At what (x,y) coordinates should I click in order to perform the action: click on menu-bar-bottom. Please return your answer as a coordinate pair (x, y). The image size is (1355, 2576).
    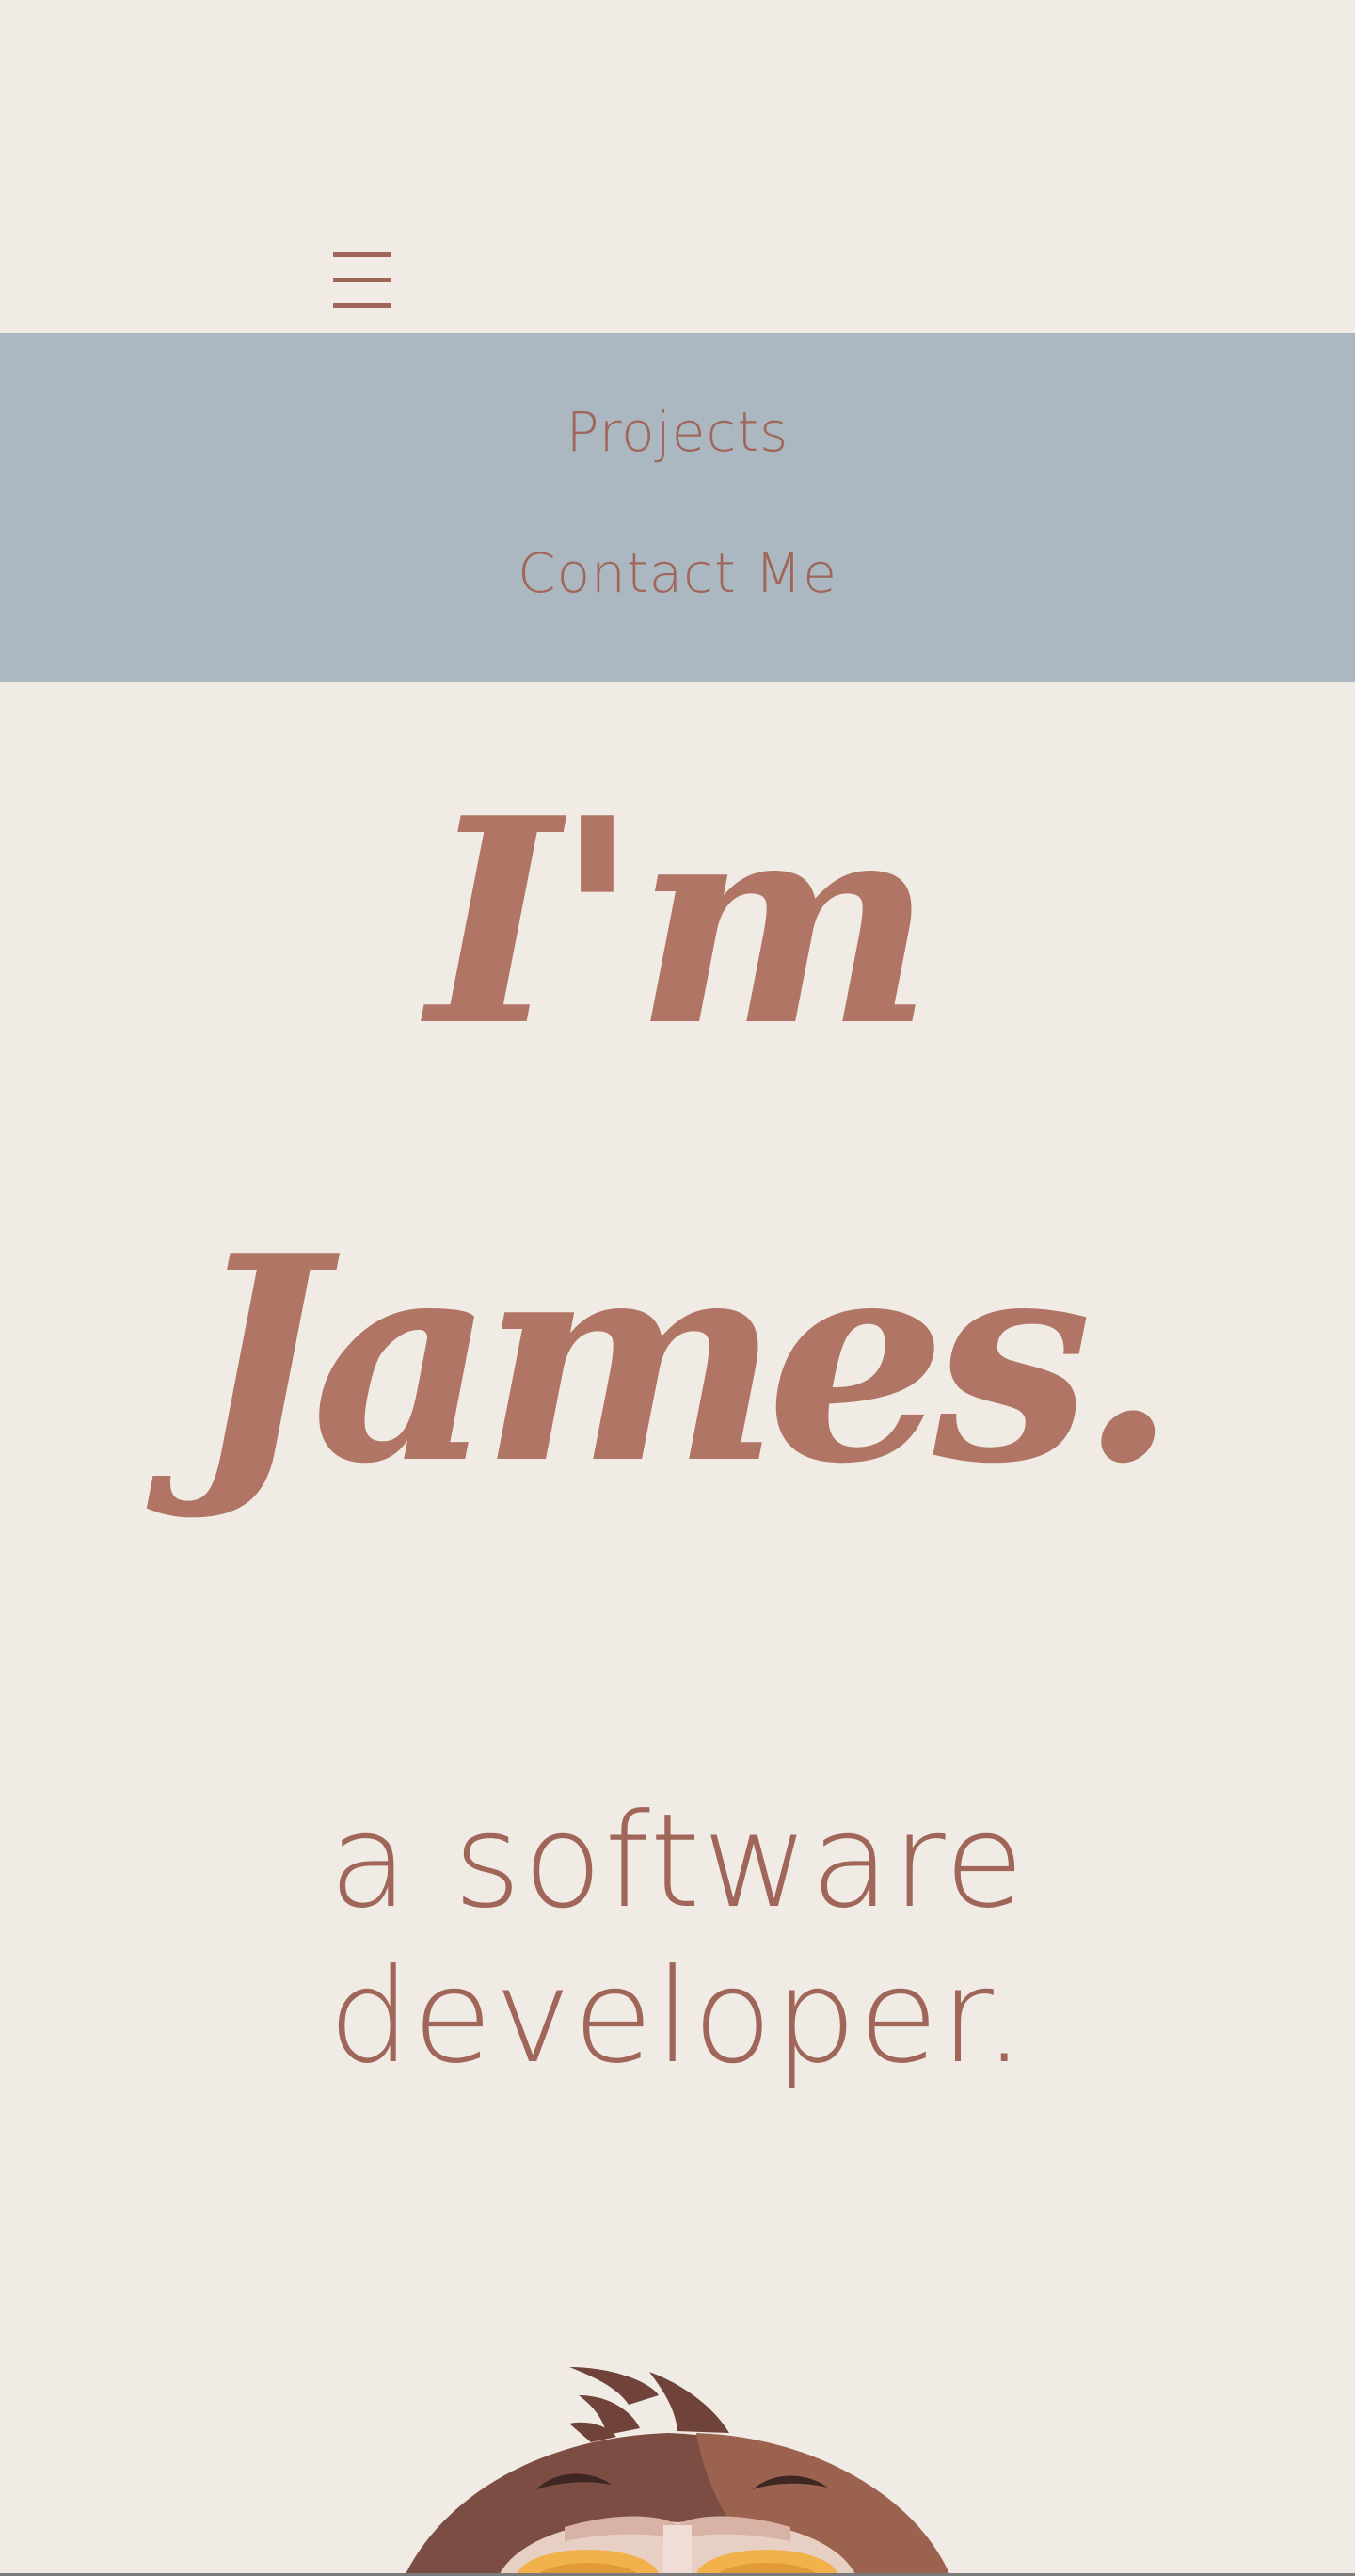
    Looking at the image, I should click on (362, 305).